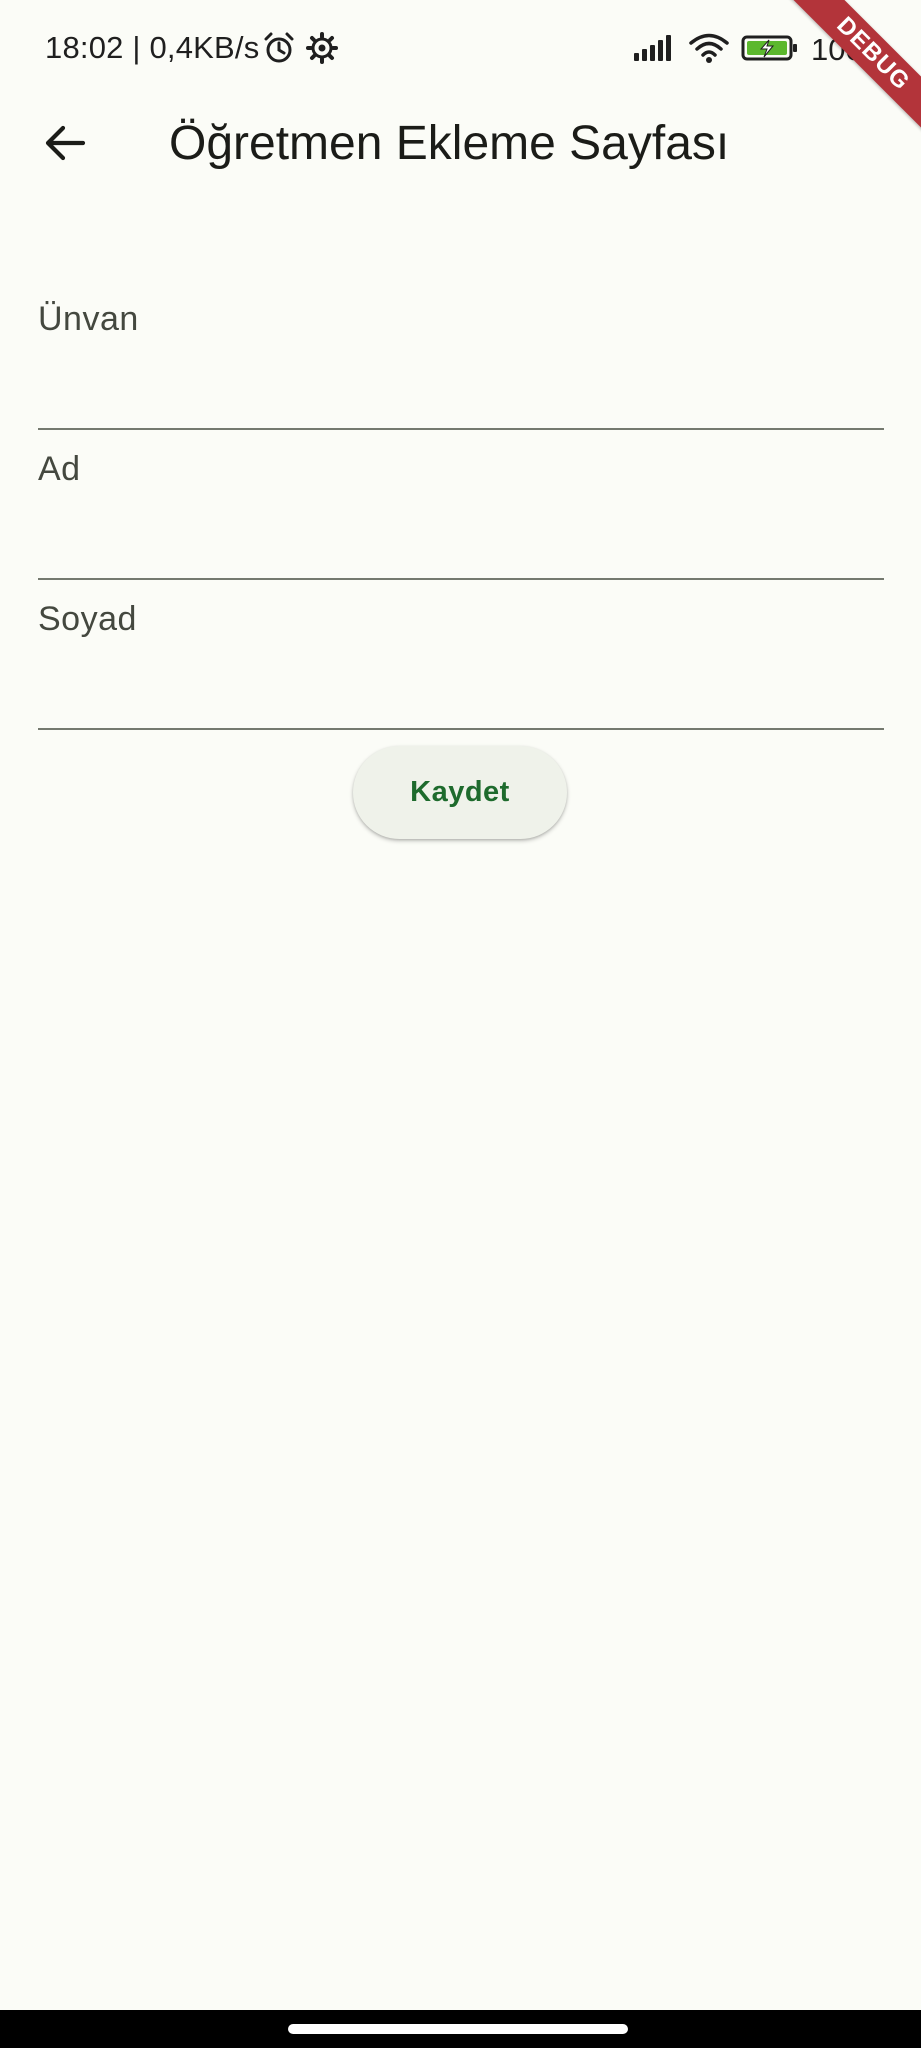 The image size is (921, 2048). I want to click on surname-field-label: Soyad, so click(87, 619).